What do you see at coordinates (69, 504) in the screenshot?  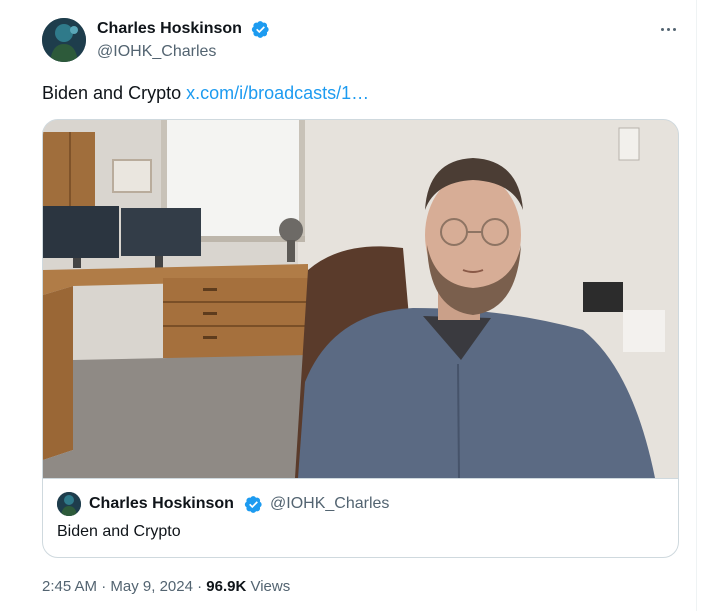 I see `card-author-avatar` at bounding box center [69, 504].